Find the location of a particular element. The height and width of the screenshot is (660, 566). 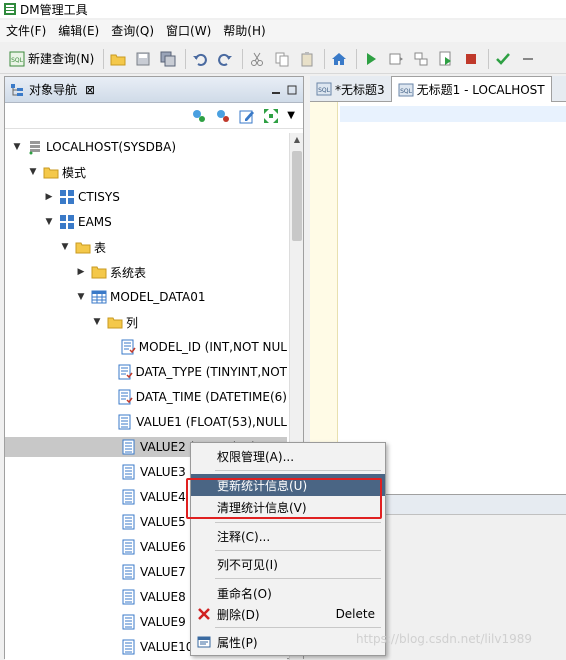

connect-icon is located at coordinates (199, 116).